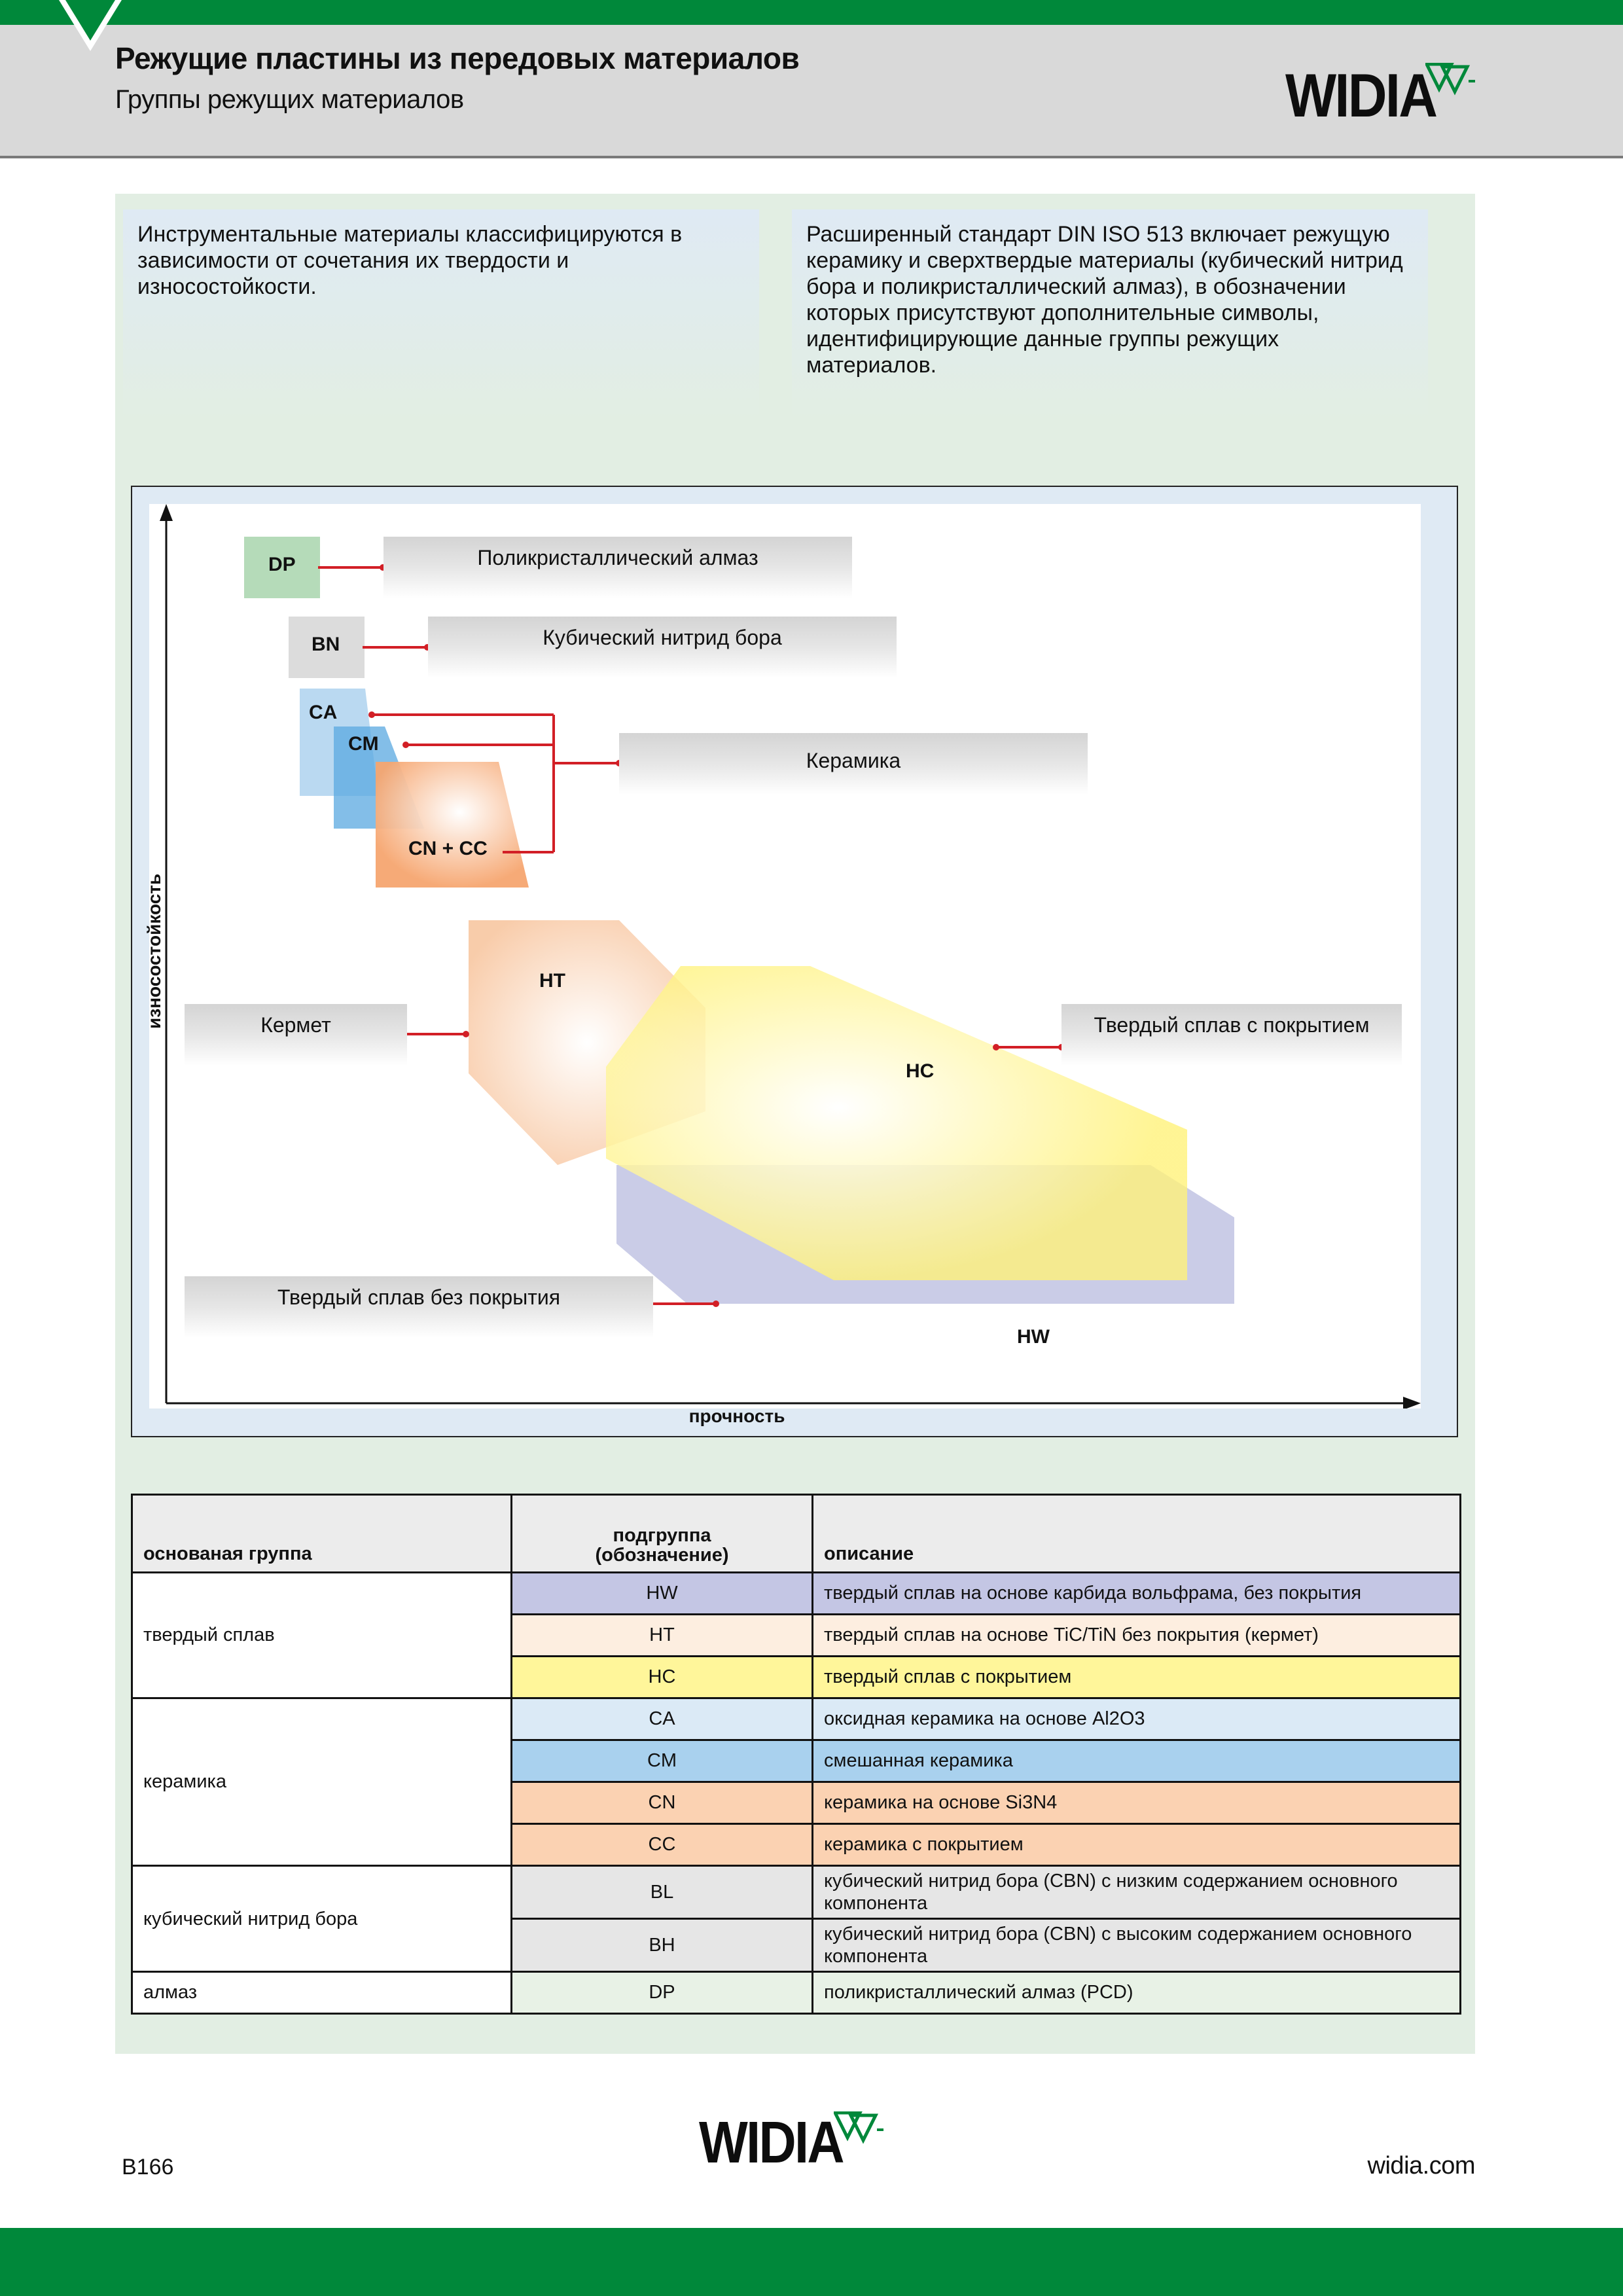 Image resolution: width=1623 pixels, height=2296 pixels. What do you see at coordinates (363, 744) in the screenshot?
I see `tag-cm: CM` at bounding box center [363, 744].